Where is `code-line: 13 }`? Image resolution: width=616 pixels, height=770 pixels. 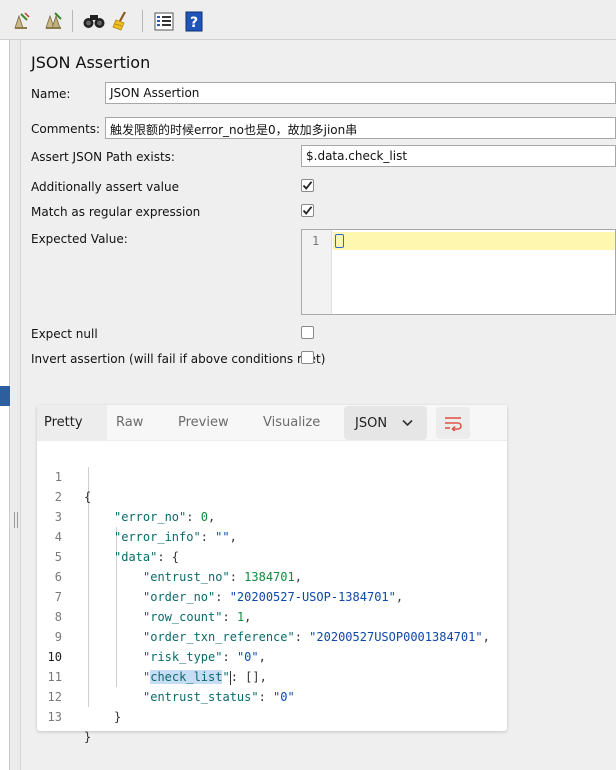 code-line: 13 } is located at coordinates (272, 715).